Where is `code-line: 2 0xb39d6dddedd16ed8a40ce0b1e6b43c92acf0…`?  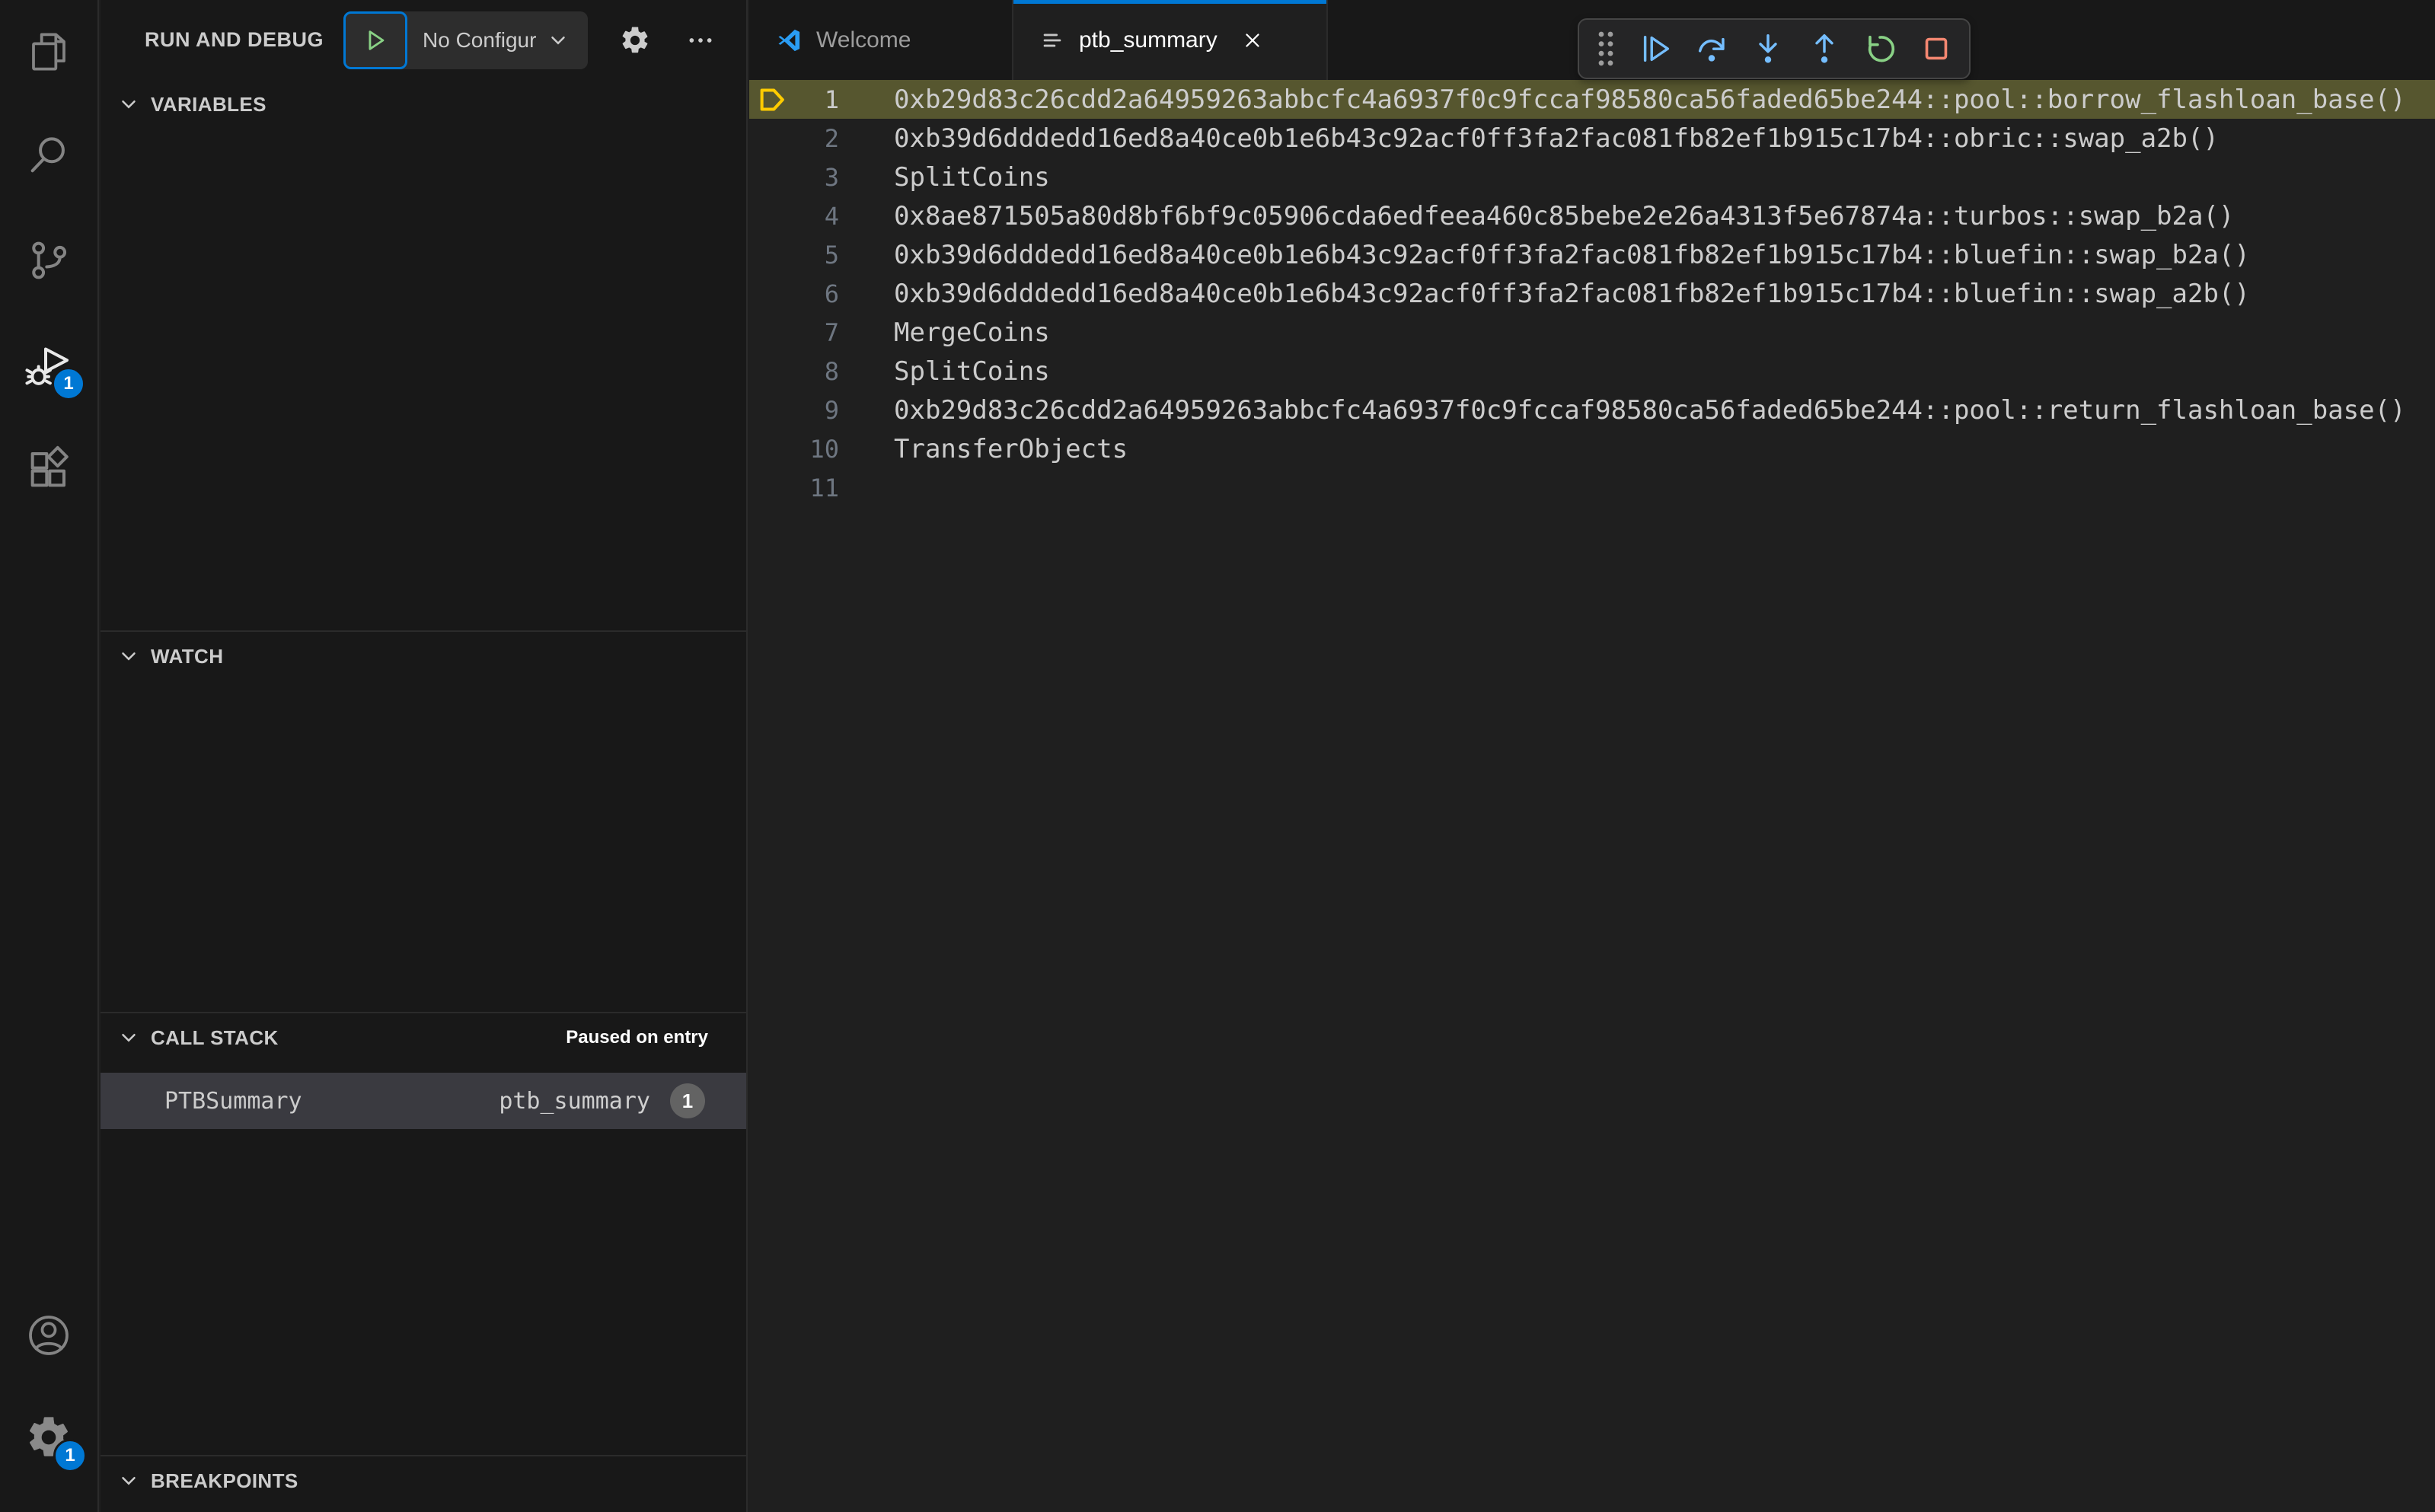 code-line: 2 0xb39d6dddedd16ed8a40ce0b1e6b43c92acf0… is located at coordinates (1592, 138).